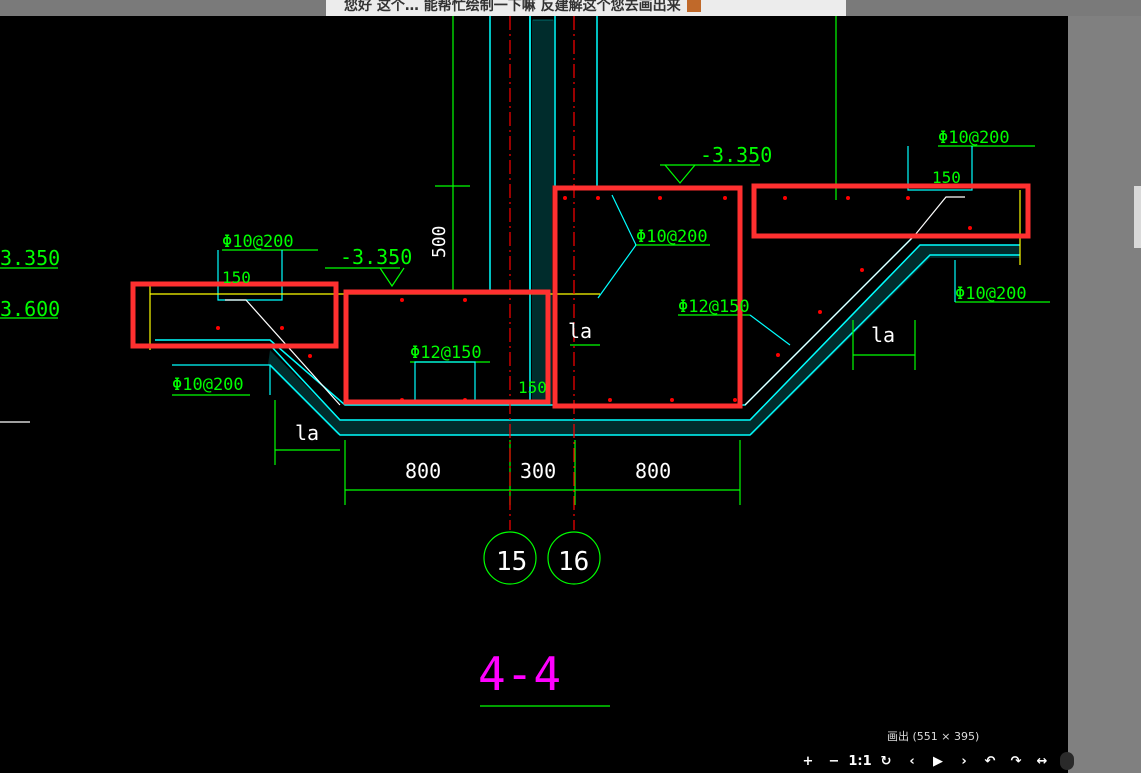 This screenshot has width=1141, height=773. What do you see at coordinates (376, 257) in the screenshot?
I see `elev-mid: -3.350` at bounding box center [376, 257].